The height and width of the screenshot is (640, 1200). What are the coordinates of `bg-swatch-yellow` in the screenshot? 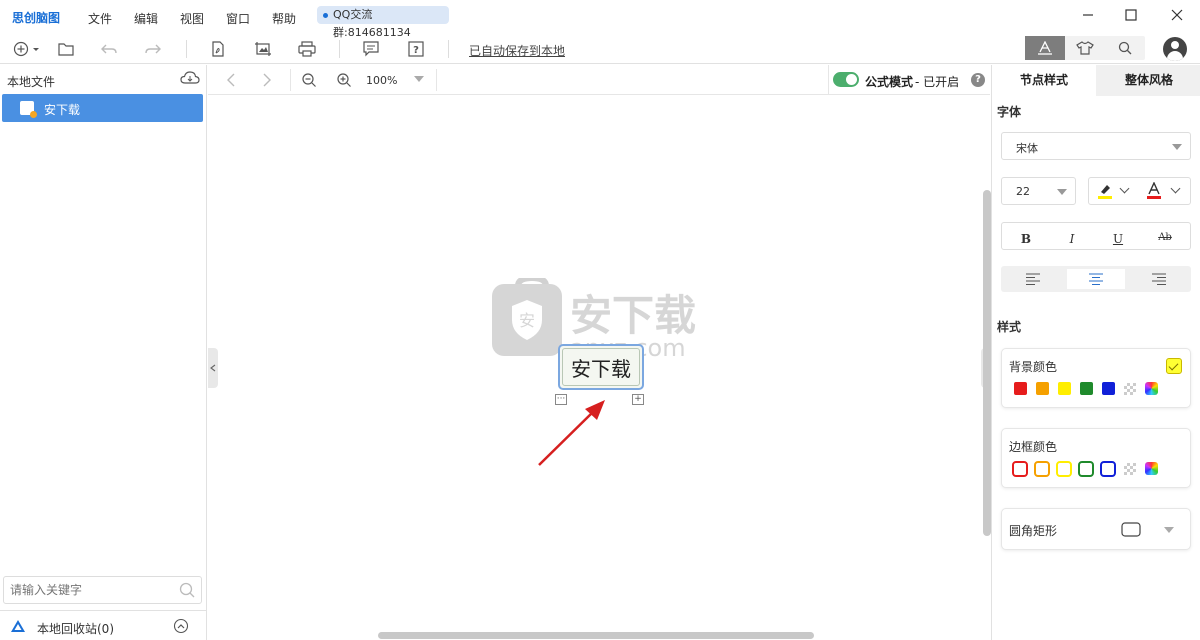 It's located at (1064, 388).